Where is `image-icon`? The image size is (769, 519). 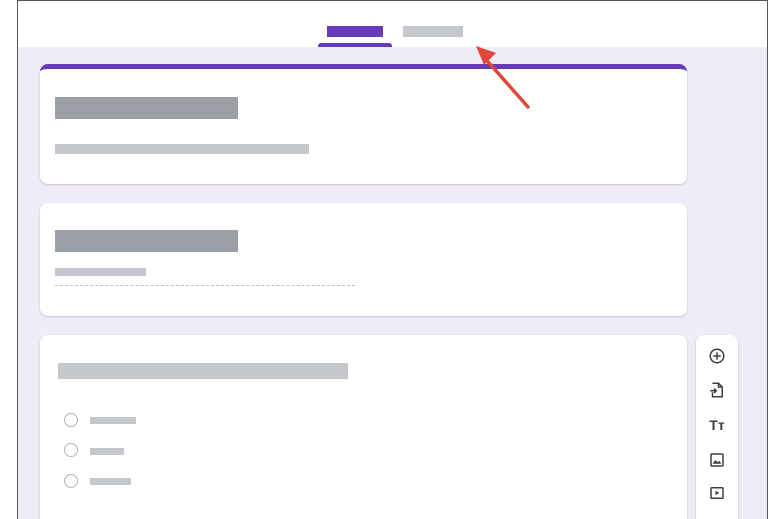 image-icon is located at coordinates (717, 460).